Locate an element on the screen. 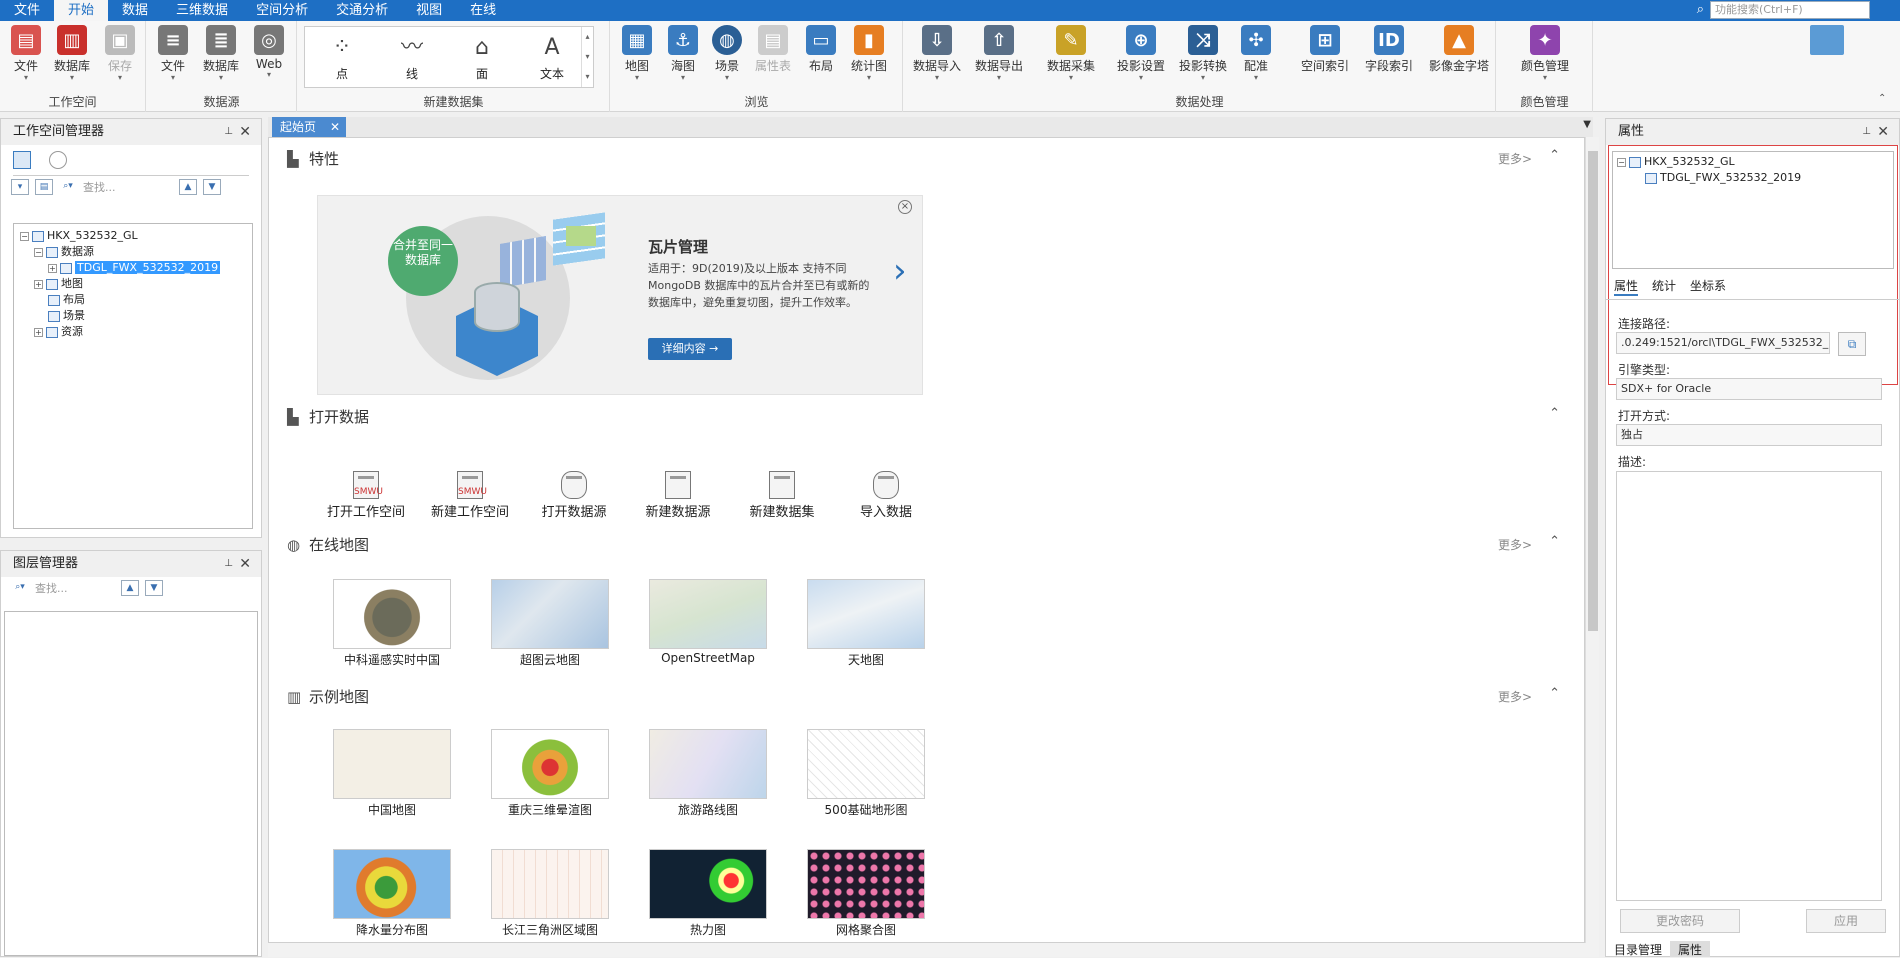 The height and width of the screenshot is (958, 1900). attribute-table-button: ▤ 属性表 is located at coordinates (773, 49).